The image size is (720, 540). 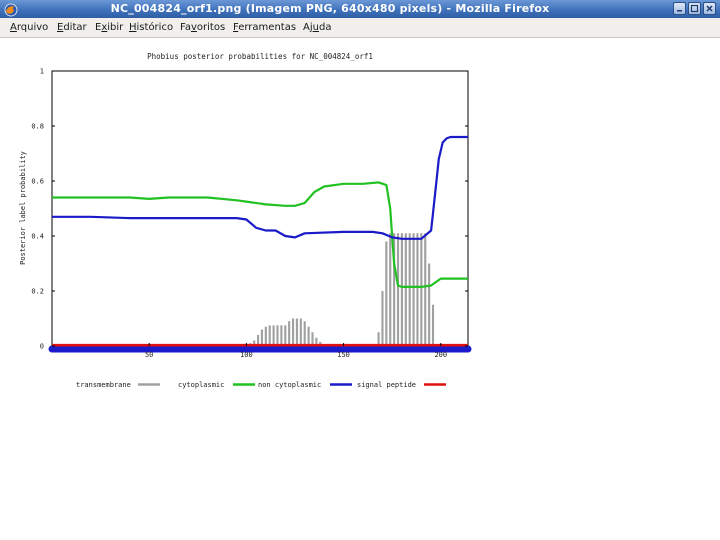 I want to click on maximize-icon, so click(x=694, y=8).